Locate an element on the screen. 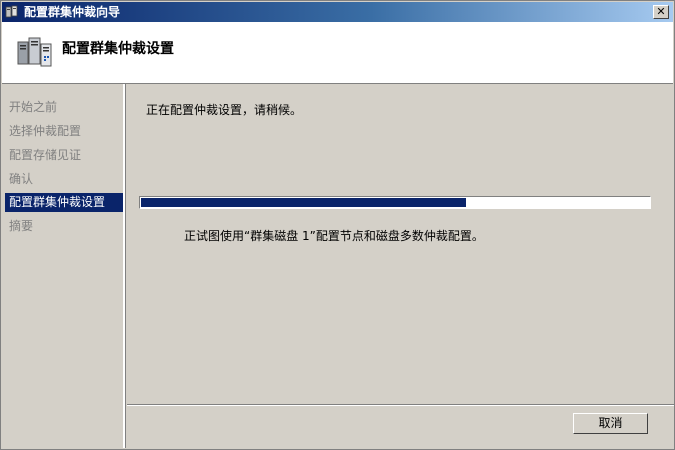 This screenshot has height=450, width=675. detail-text: 正试图使用“群集磁盘 1”配置节点和磁盘多数仲裁配置。 is located at coordinates (334, 236).